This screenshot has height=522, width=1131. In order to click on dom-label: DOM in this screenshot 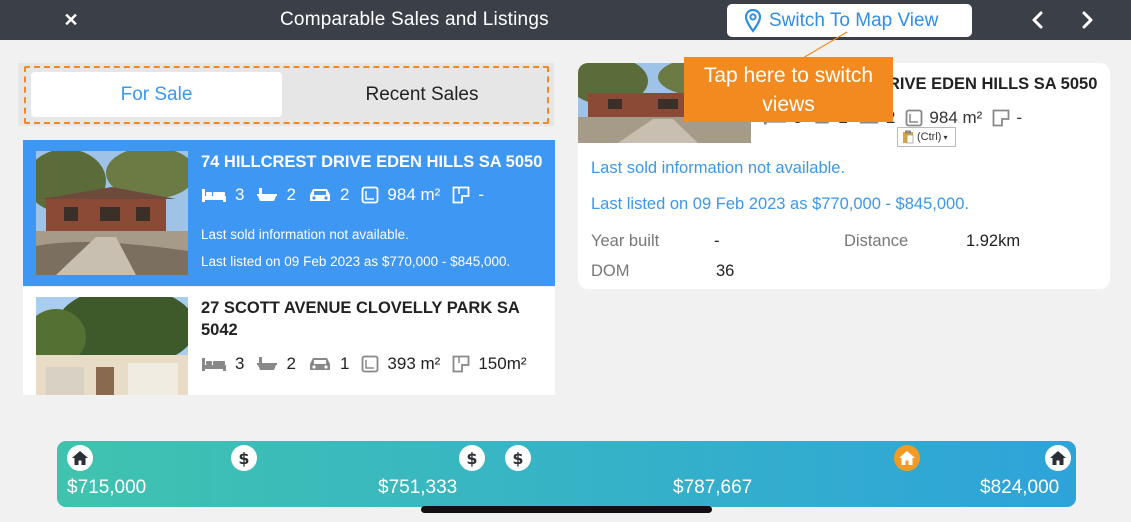, I will do `click(610, 271)`.